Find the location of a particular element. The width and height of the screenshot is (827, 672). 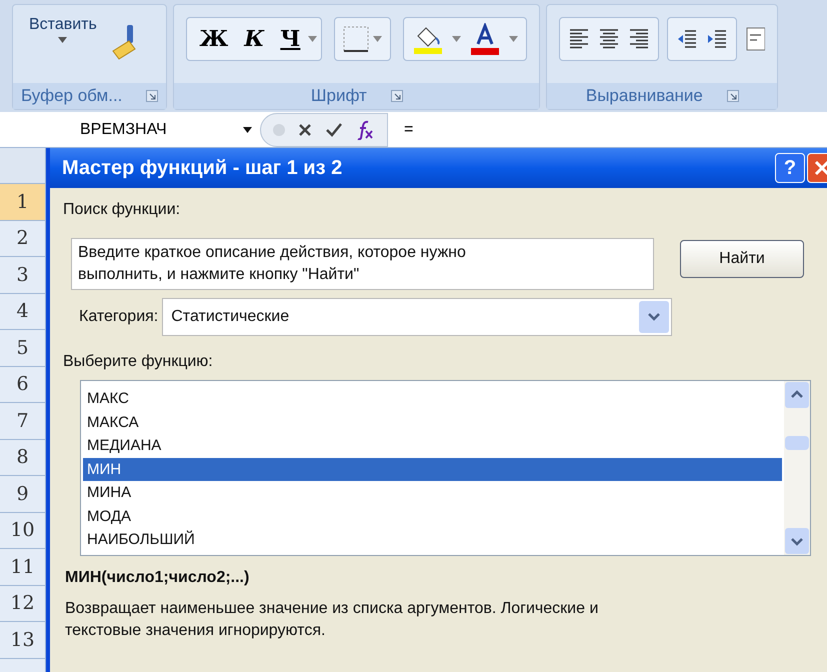

scroll-thumb is located at coordinates (797, 443).